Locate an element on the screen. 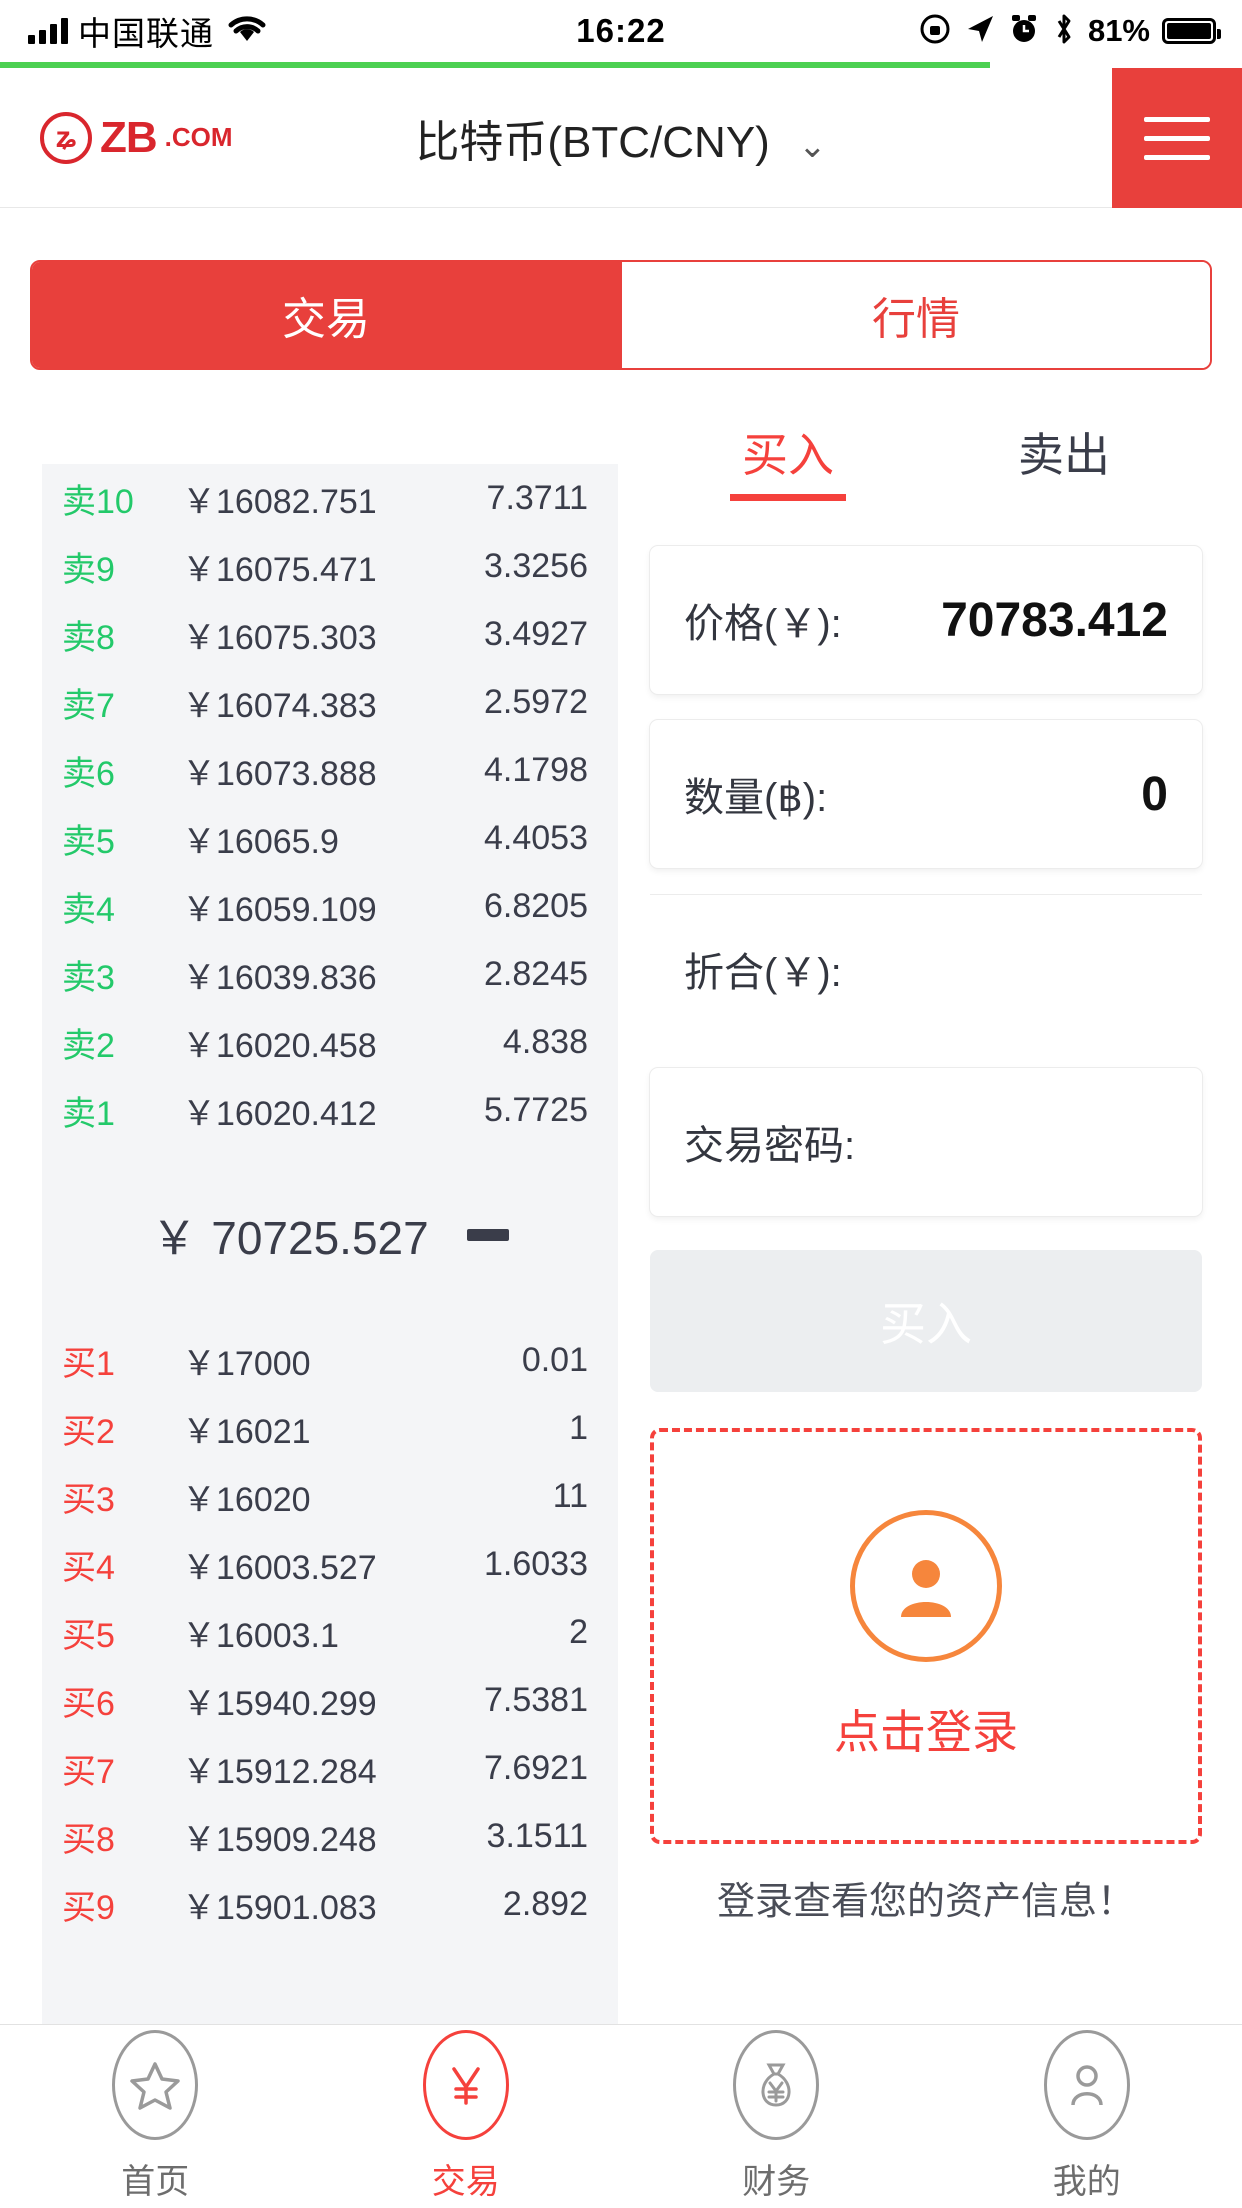 The height and width of the screenshot is (2208, 1242). order-book-row: 买1 ￥17000 0.01 is located at coordinates (330, 1360).